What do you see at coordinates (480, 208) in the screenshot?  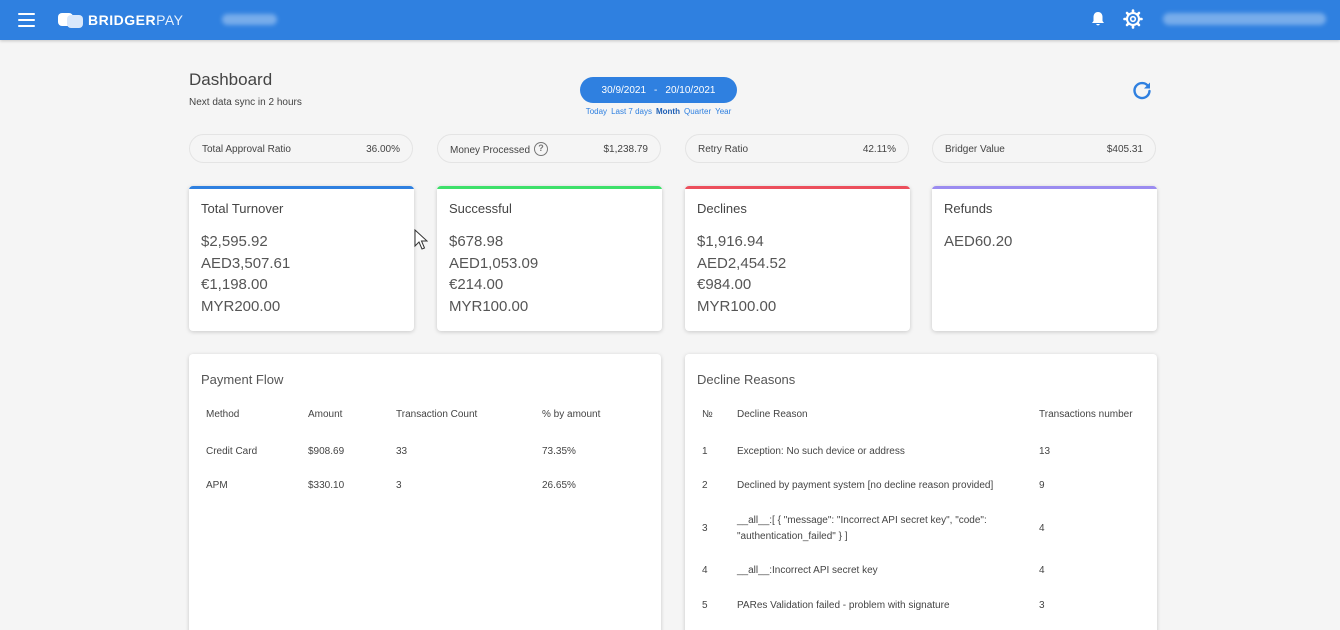 I see `card-title: Successful` at bounding box center [480, 208].